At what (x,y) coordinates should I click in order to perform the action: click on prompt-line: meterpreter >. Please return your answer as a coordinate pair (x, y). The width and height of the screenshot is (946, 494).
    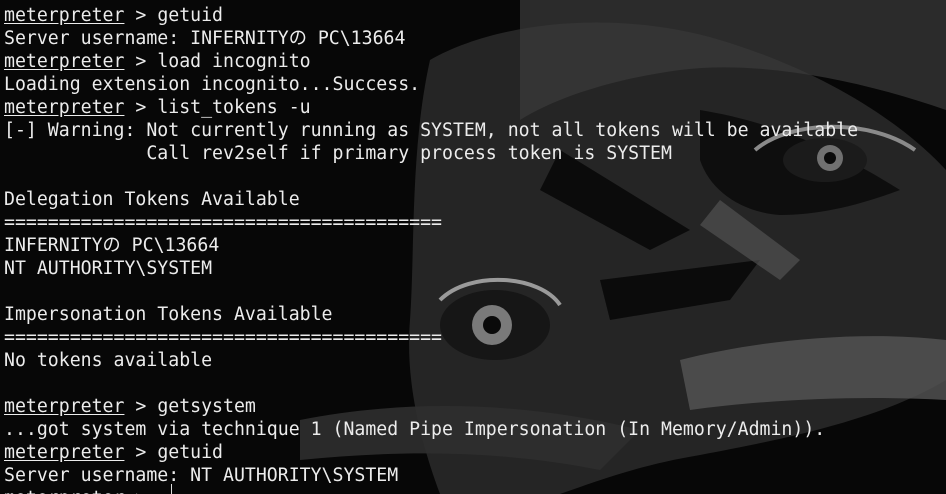
    Looking at the image, I should click on (474, 490).